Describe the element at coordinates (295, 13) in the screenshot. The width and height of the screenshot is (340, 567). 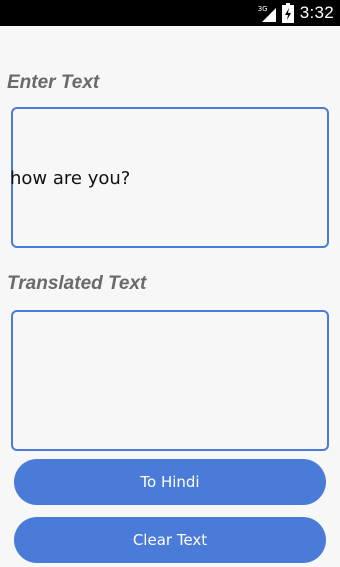
I see `status-icons: 3G 3:32` at that location.